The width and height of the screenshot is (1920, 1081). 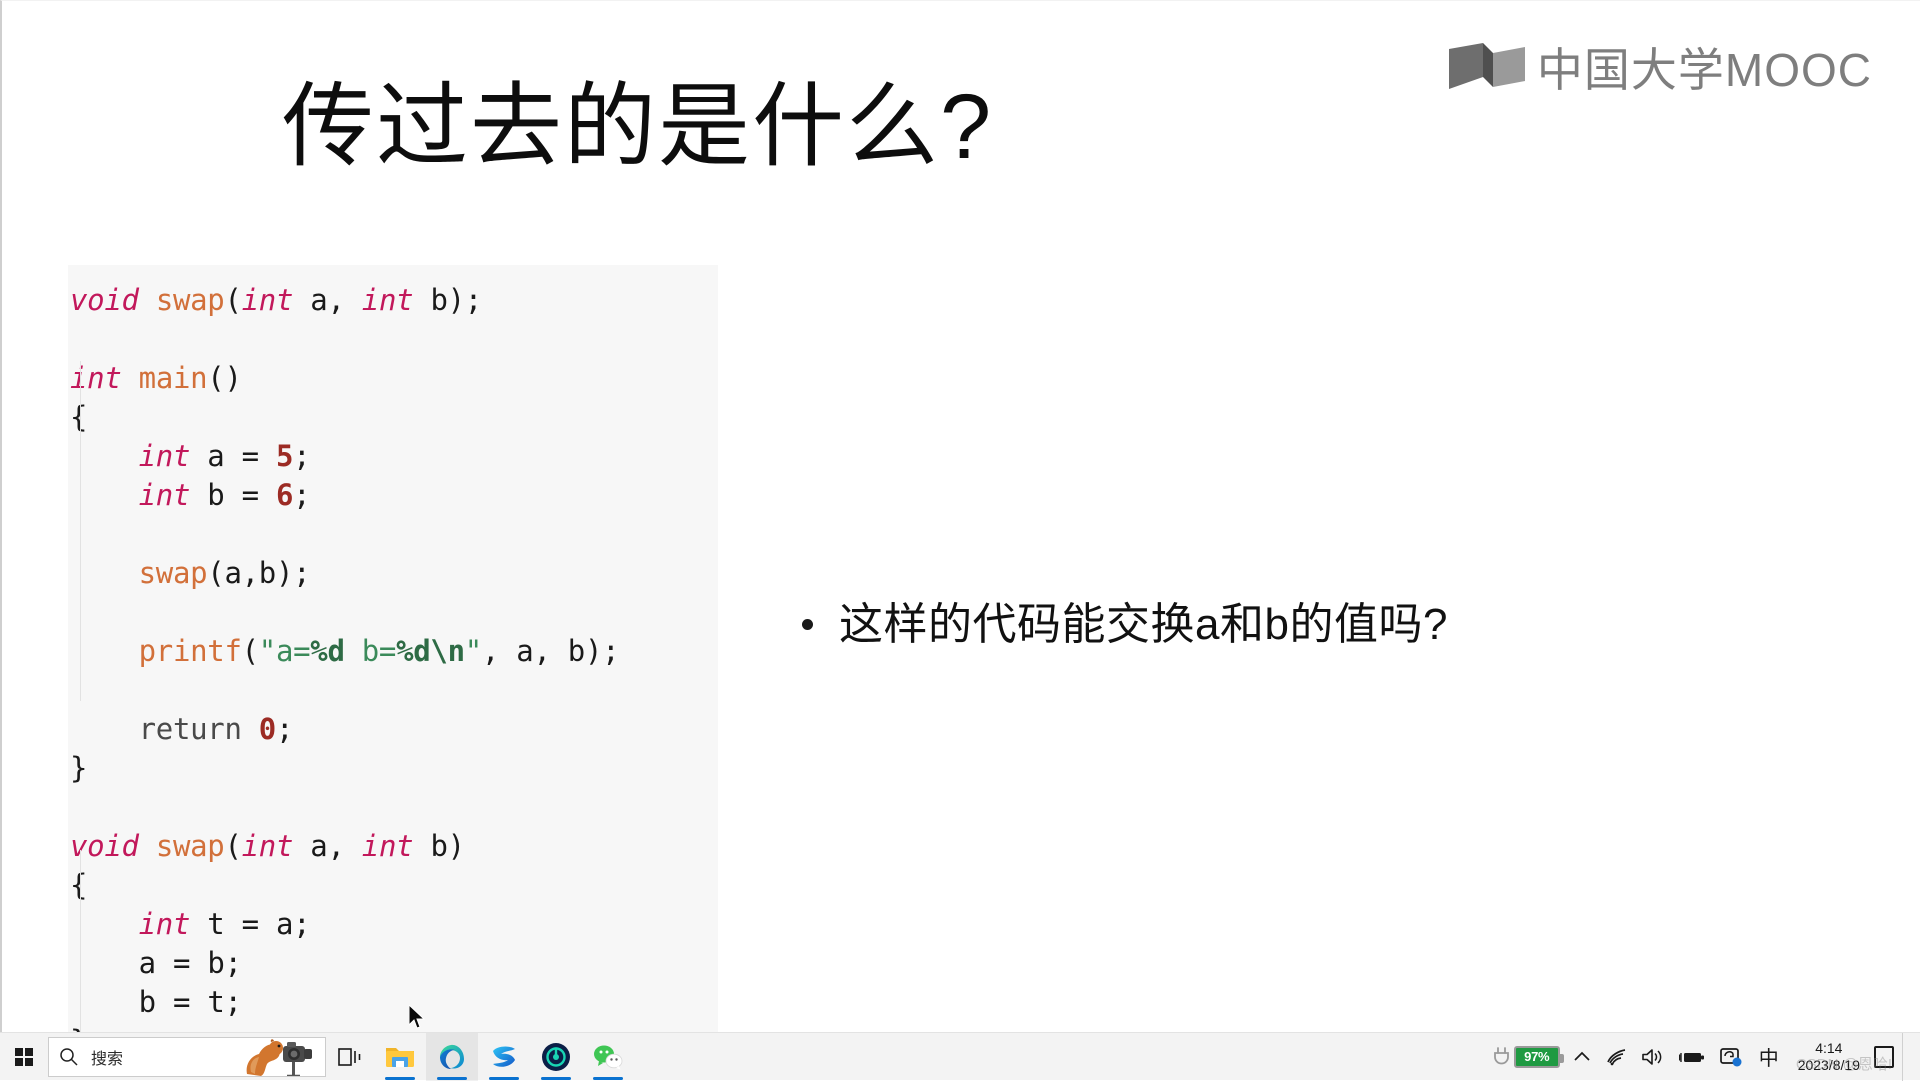 I want to click on chevron-up-icon, so click(x=1582, y=1057).